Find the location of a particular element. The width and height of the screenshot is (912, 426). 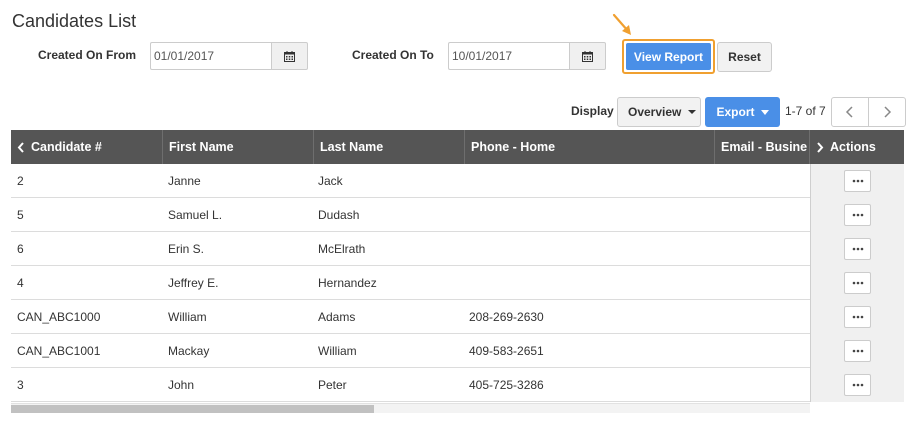

pager-count: 1-7 of 7 is located at coordinates (805, 111).